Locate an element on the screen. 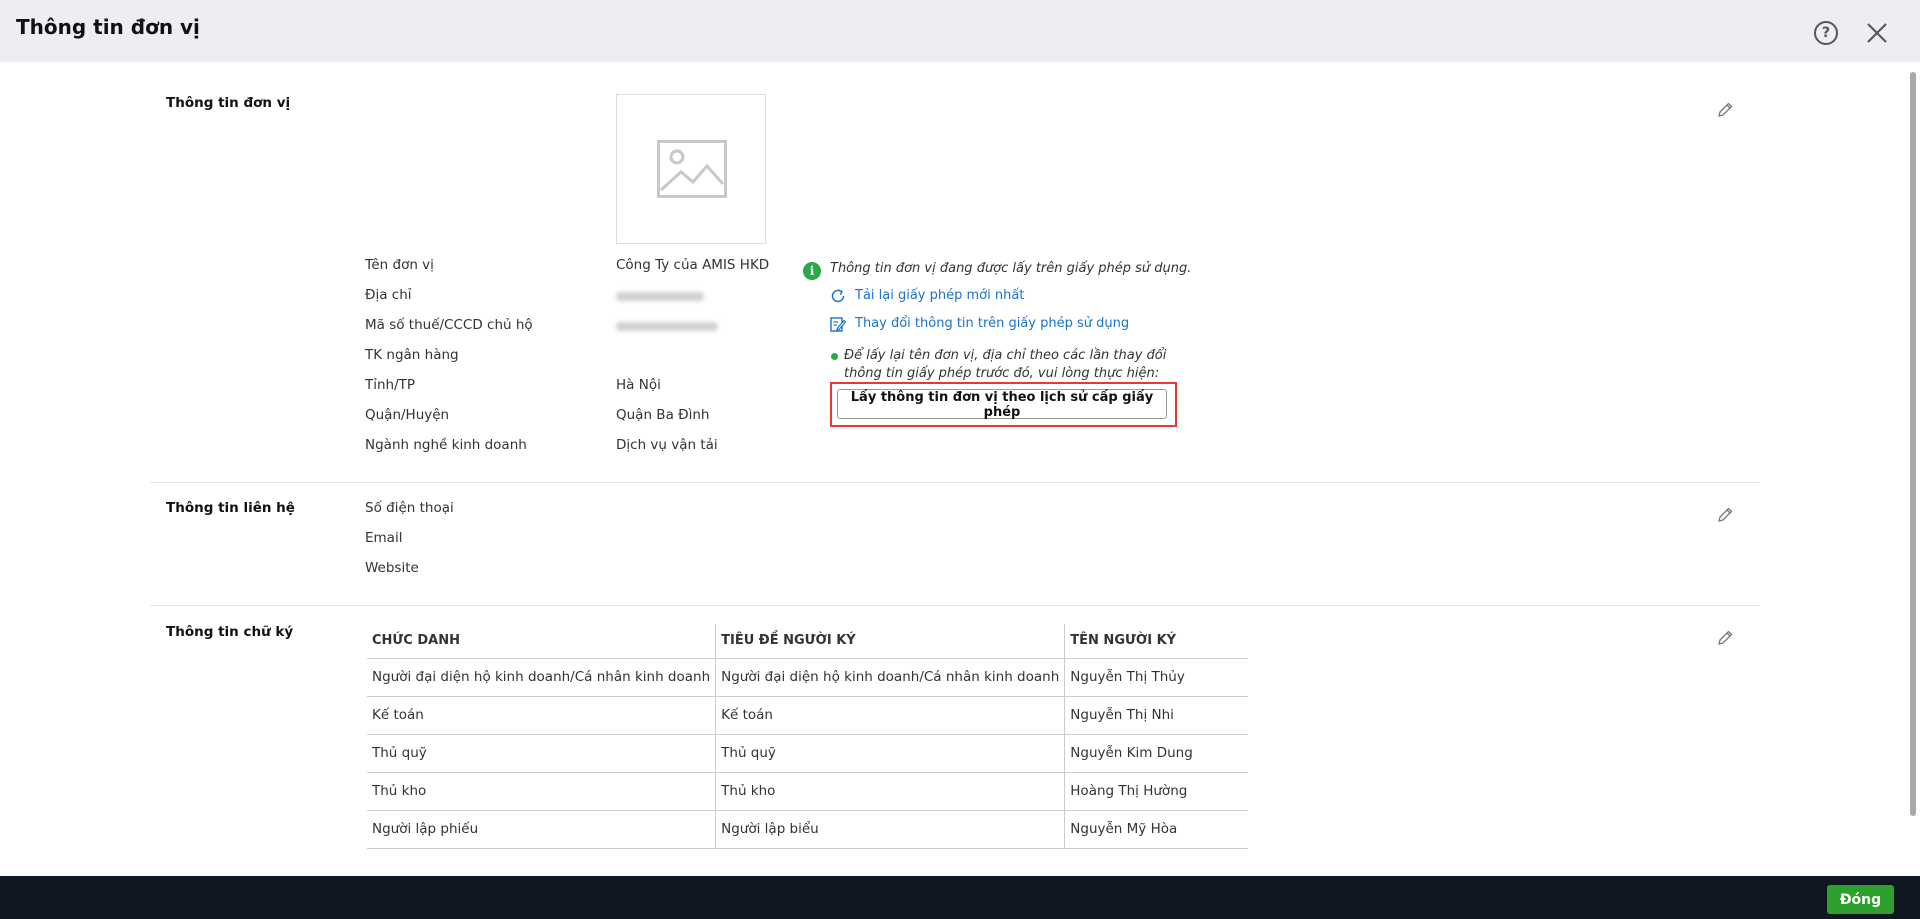 This screenshot has height=919, width=1920. column-header-title: CHỨC DANH is located at coordinates (542, 641).